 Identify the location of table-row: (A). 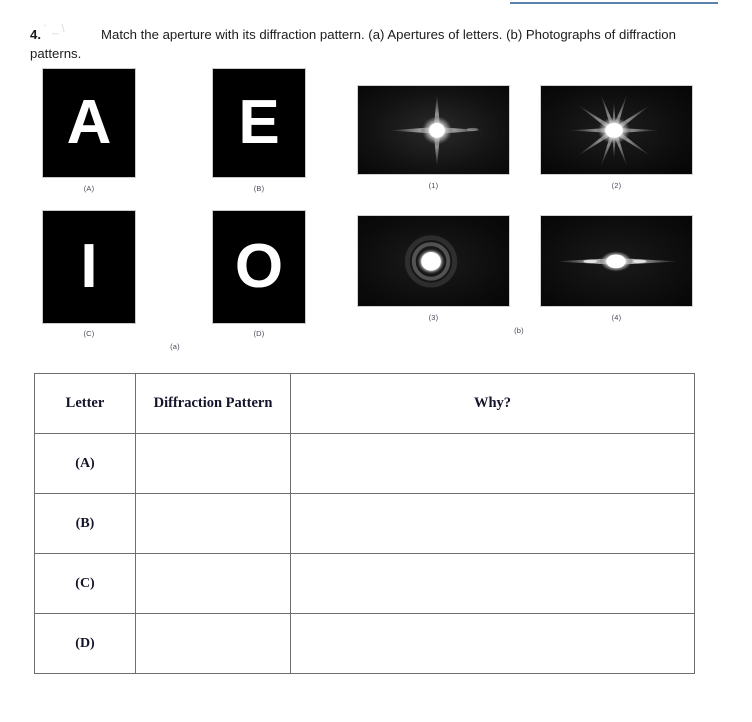
(364, 463).